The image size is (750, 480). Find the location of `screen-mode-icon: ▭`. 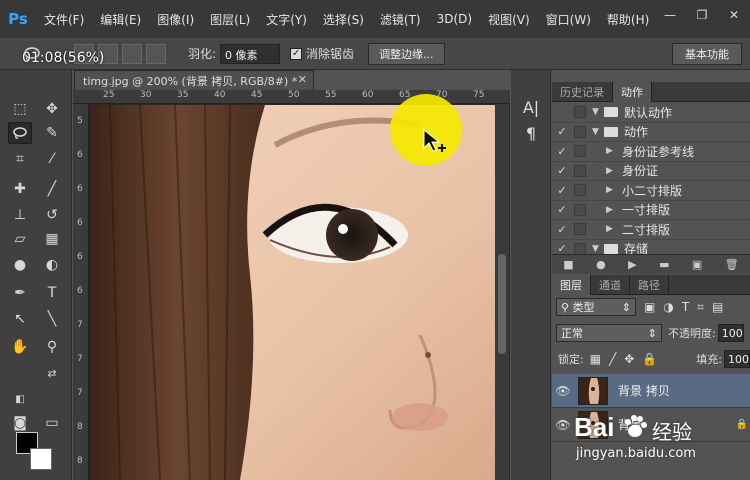

screen-mode-icon: ▭ is located at coordinates (52, 423).